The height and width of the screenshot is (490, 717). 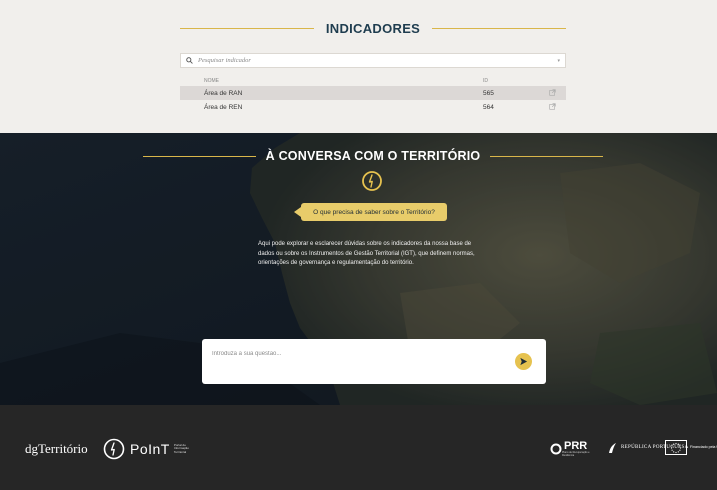 What do you see at coordinates (612, 448) in the screenshot?
I see `republica-emblem-icon` at bounding box center [612, 448].